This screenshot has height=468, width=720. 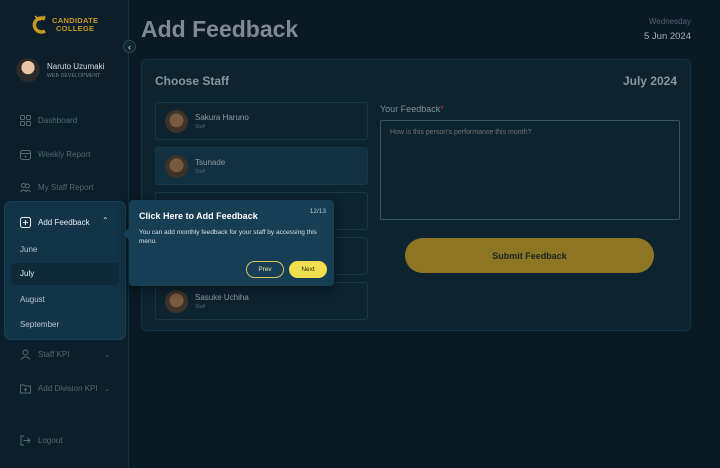 I want to click on choose-staff-title: Choose Staff, so click(x=192, y=81).